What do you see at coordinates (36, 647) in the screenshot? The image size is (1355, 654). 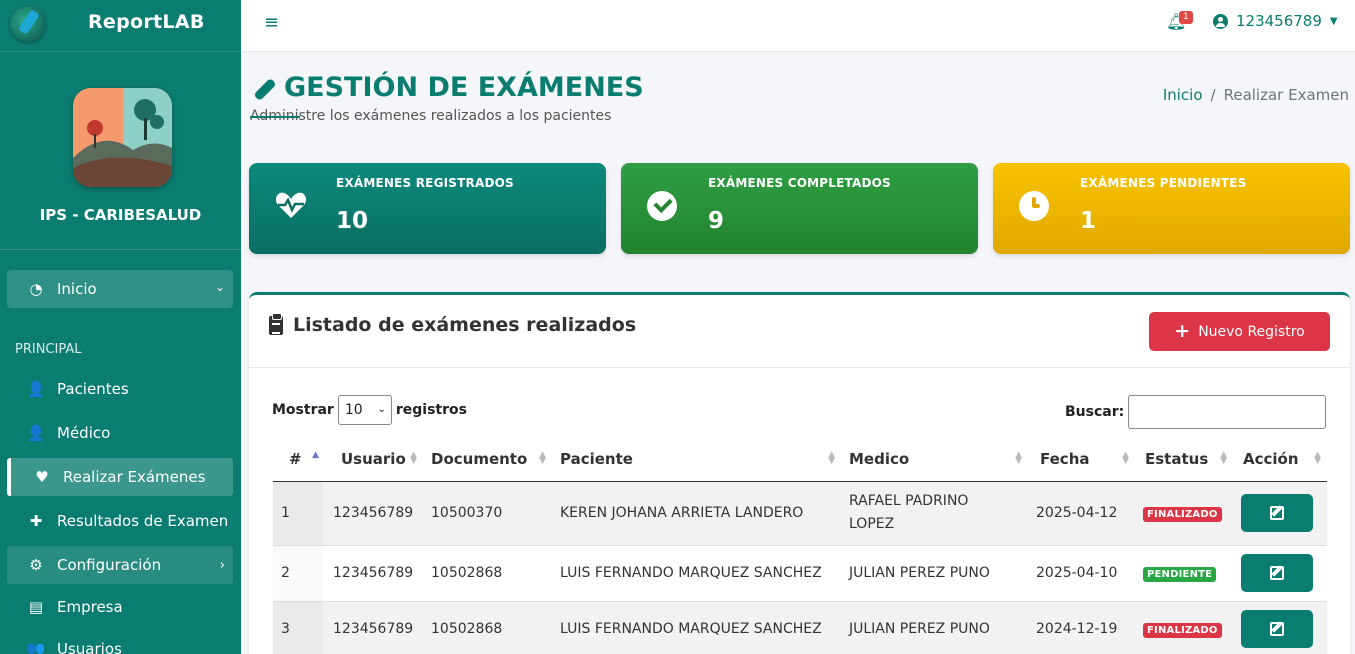 I see `users-icon: 👥` at bounding box center [36, 647].